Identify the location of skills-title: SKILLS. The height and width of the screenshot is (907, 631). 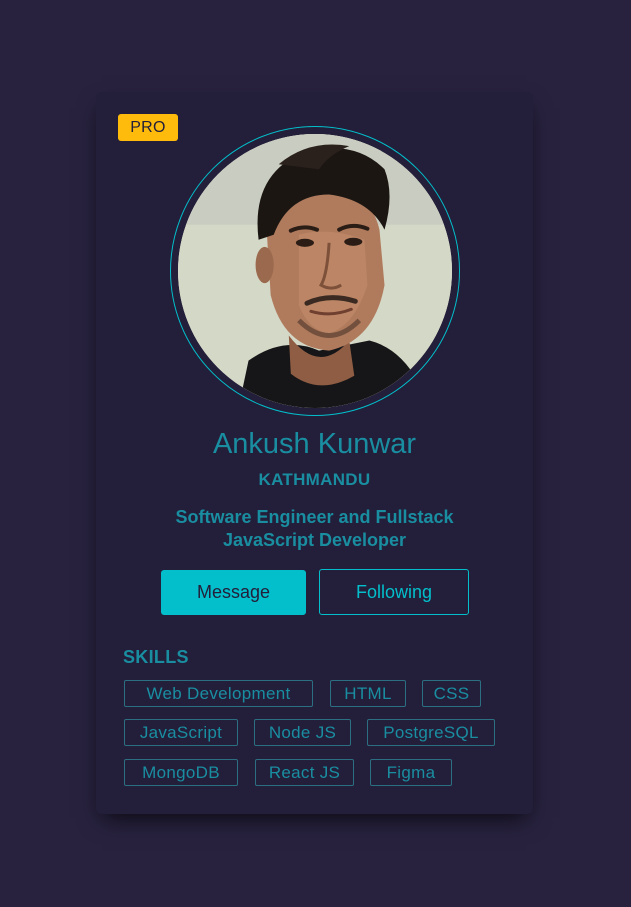
(156, 657).